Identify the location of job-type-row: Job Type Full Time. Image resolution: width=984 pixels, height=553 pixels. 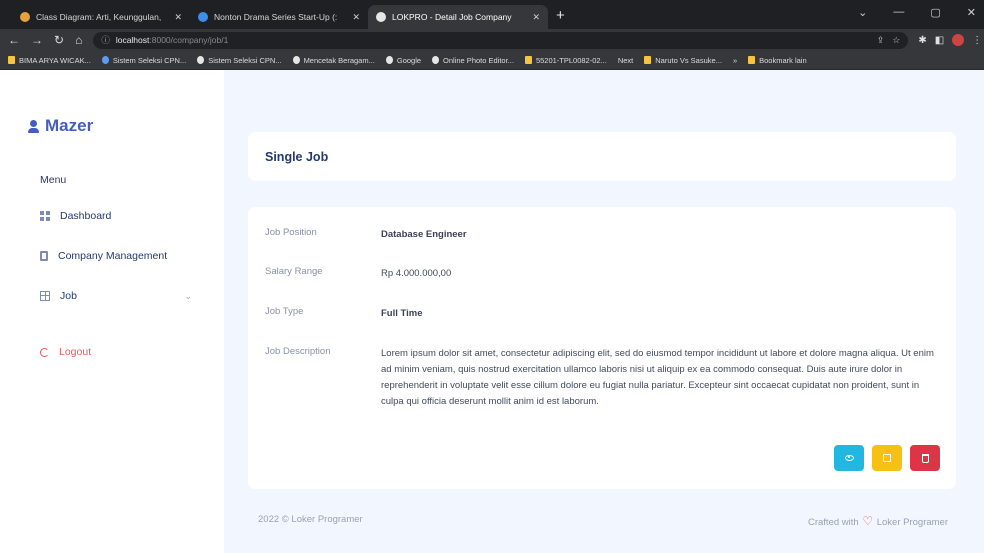
(603, 314).